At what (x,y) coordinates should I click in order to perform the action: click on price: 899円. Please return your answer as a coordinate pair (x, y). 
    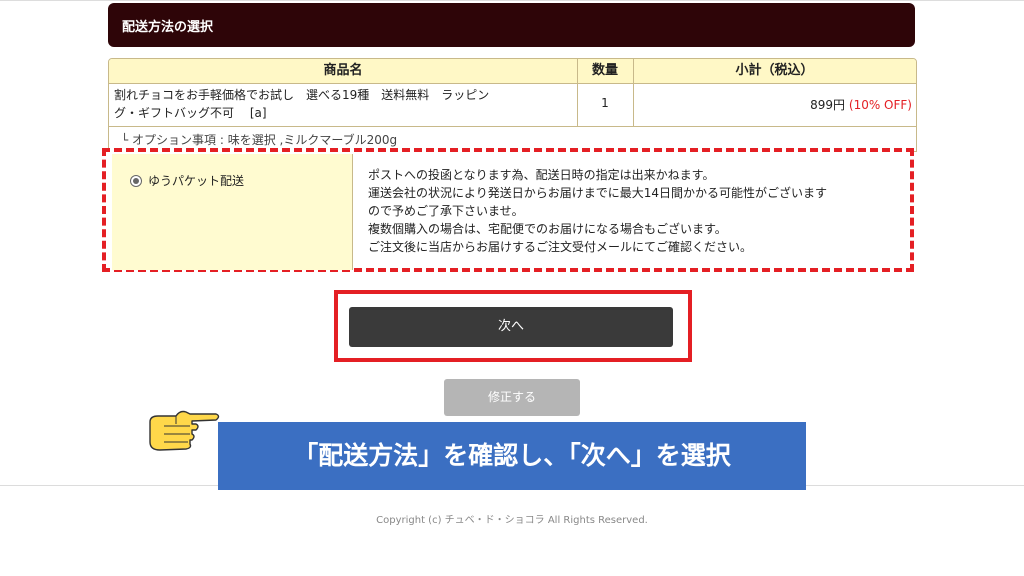
    Looking at the image, I should click on (828, 105).